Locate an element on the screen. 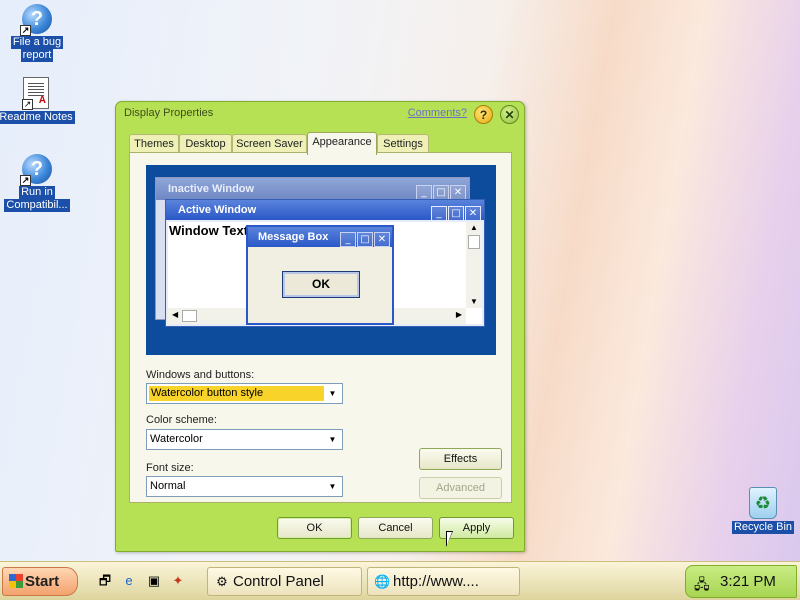 Image resolution: width=800 pixels, height=600 pixels. desktop-icon-label: Run in is located at coordinates (37, 192).